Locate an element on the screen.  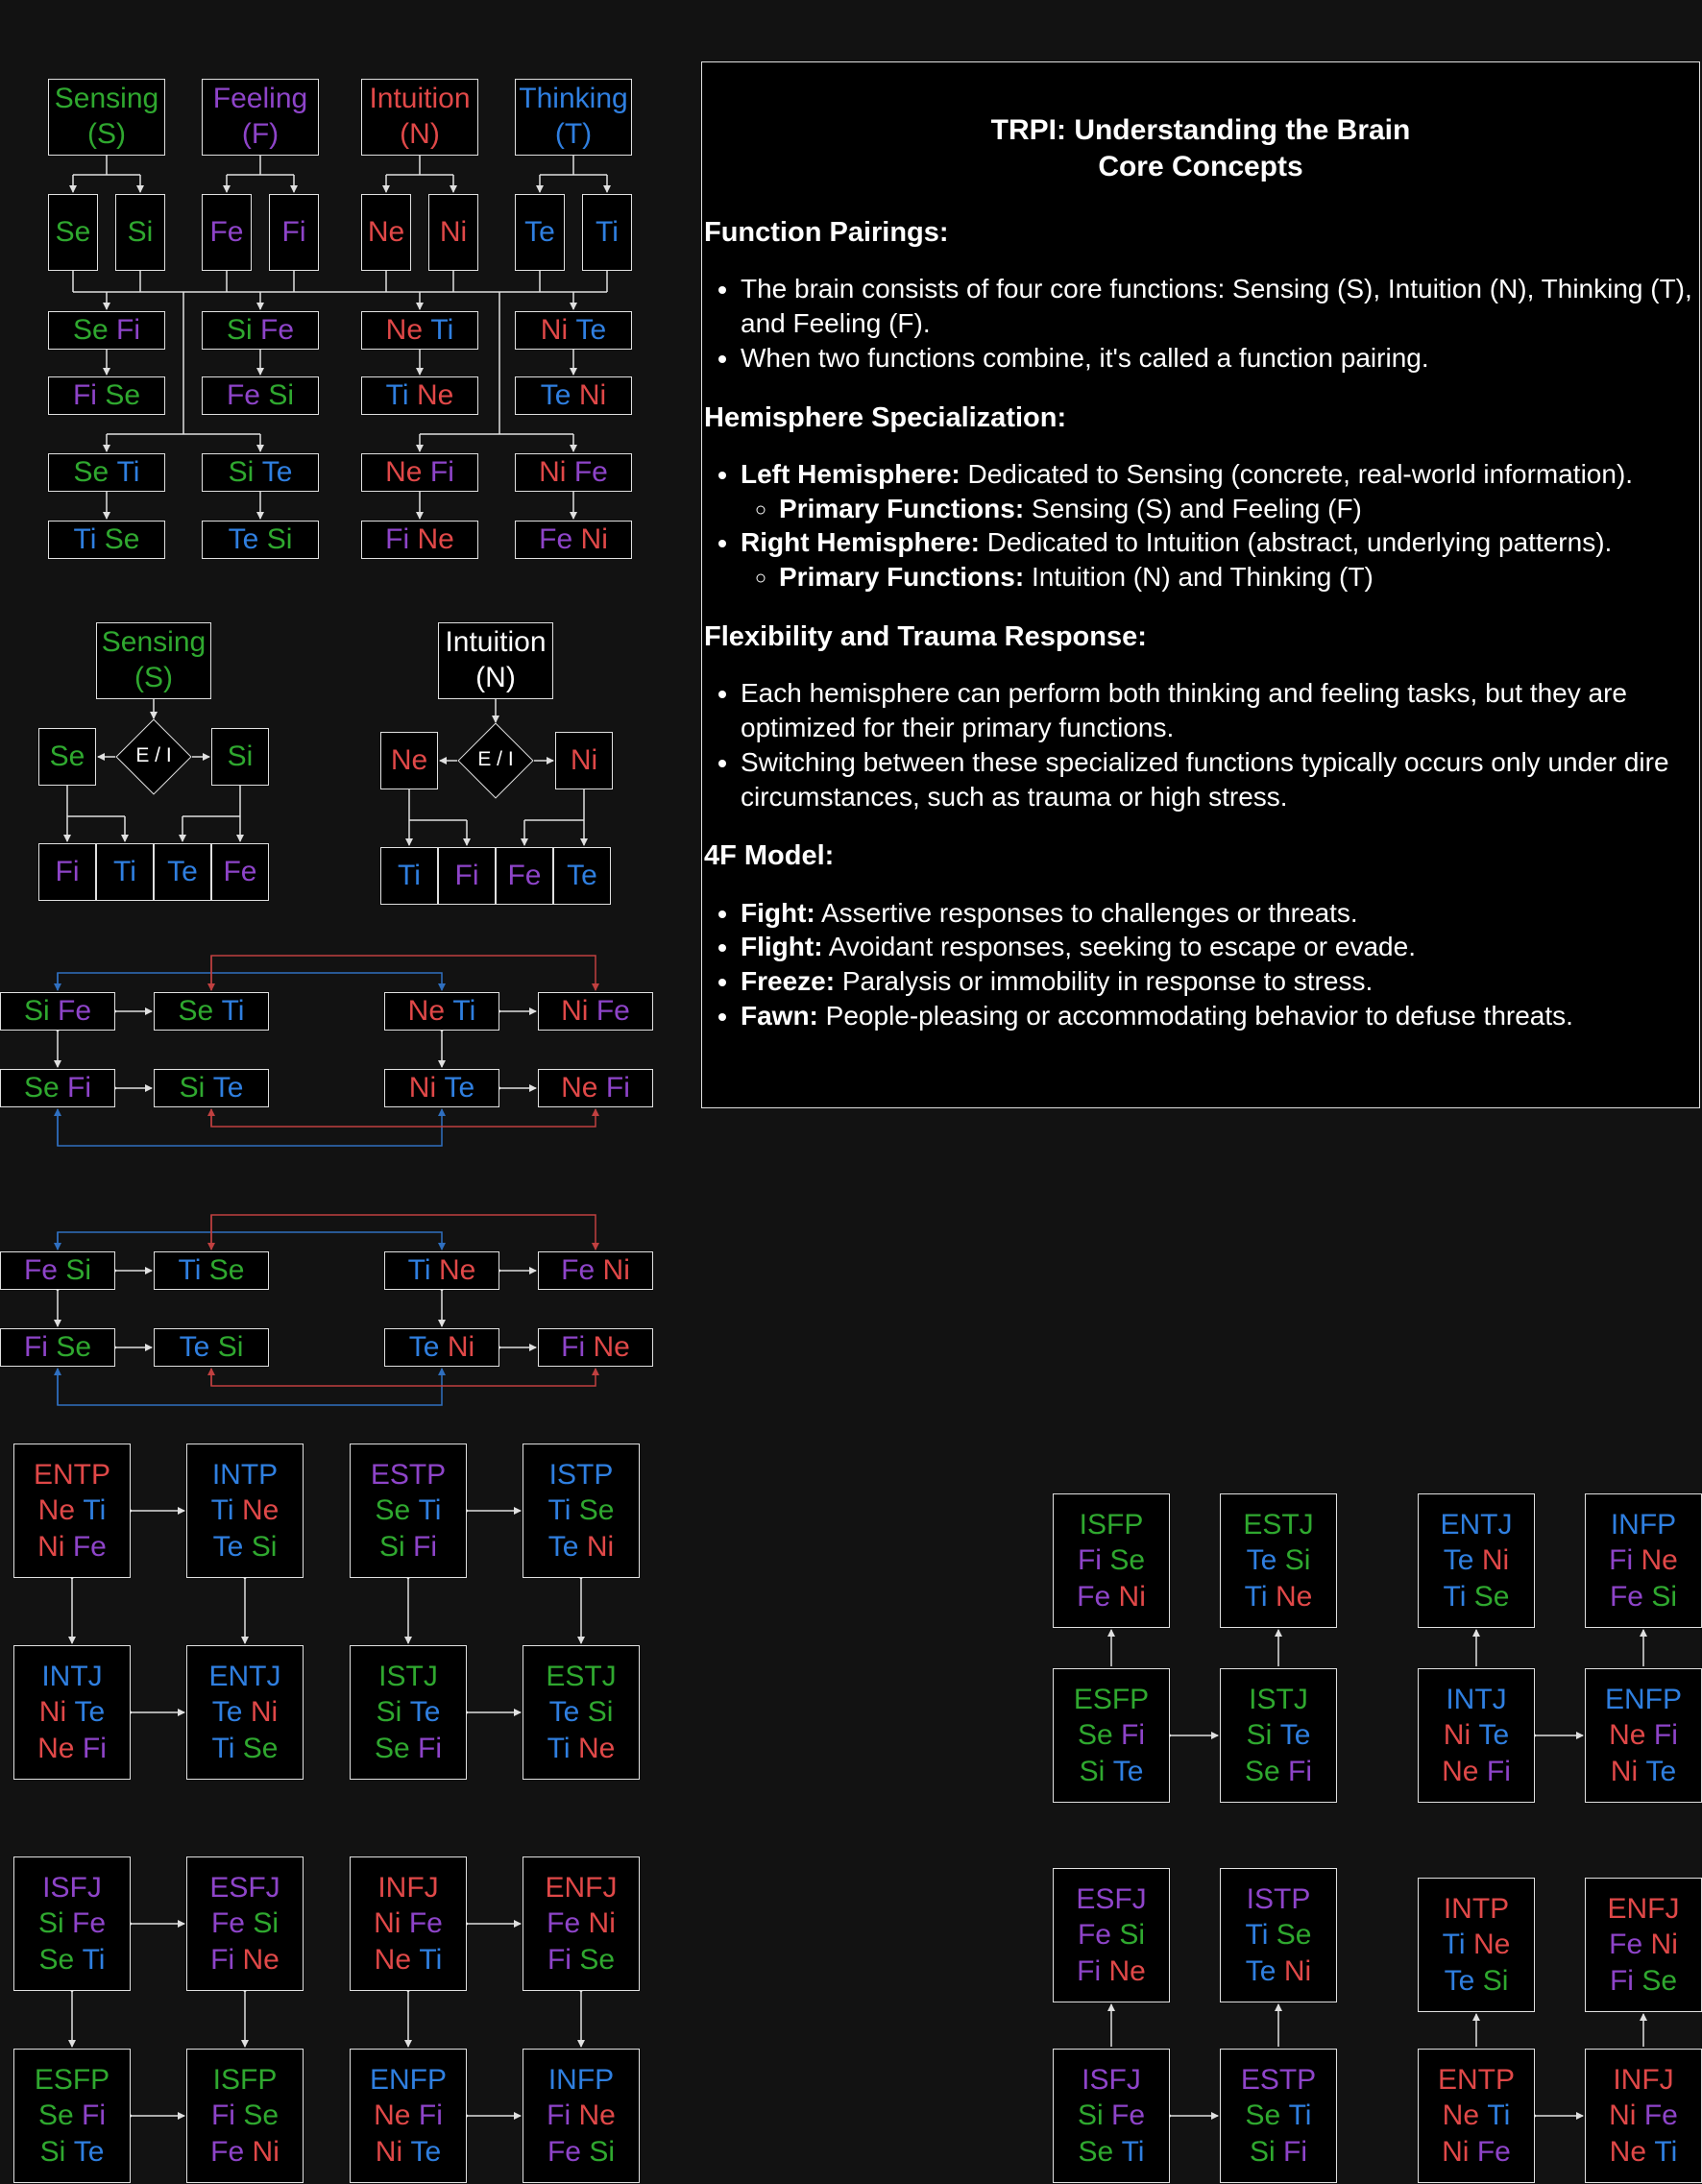
type-box-enfj: ENFJ Fe Ni Fi Se is located at coordinates (582, 1924).